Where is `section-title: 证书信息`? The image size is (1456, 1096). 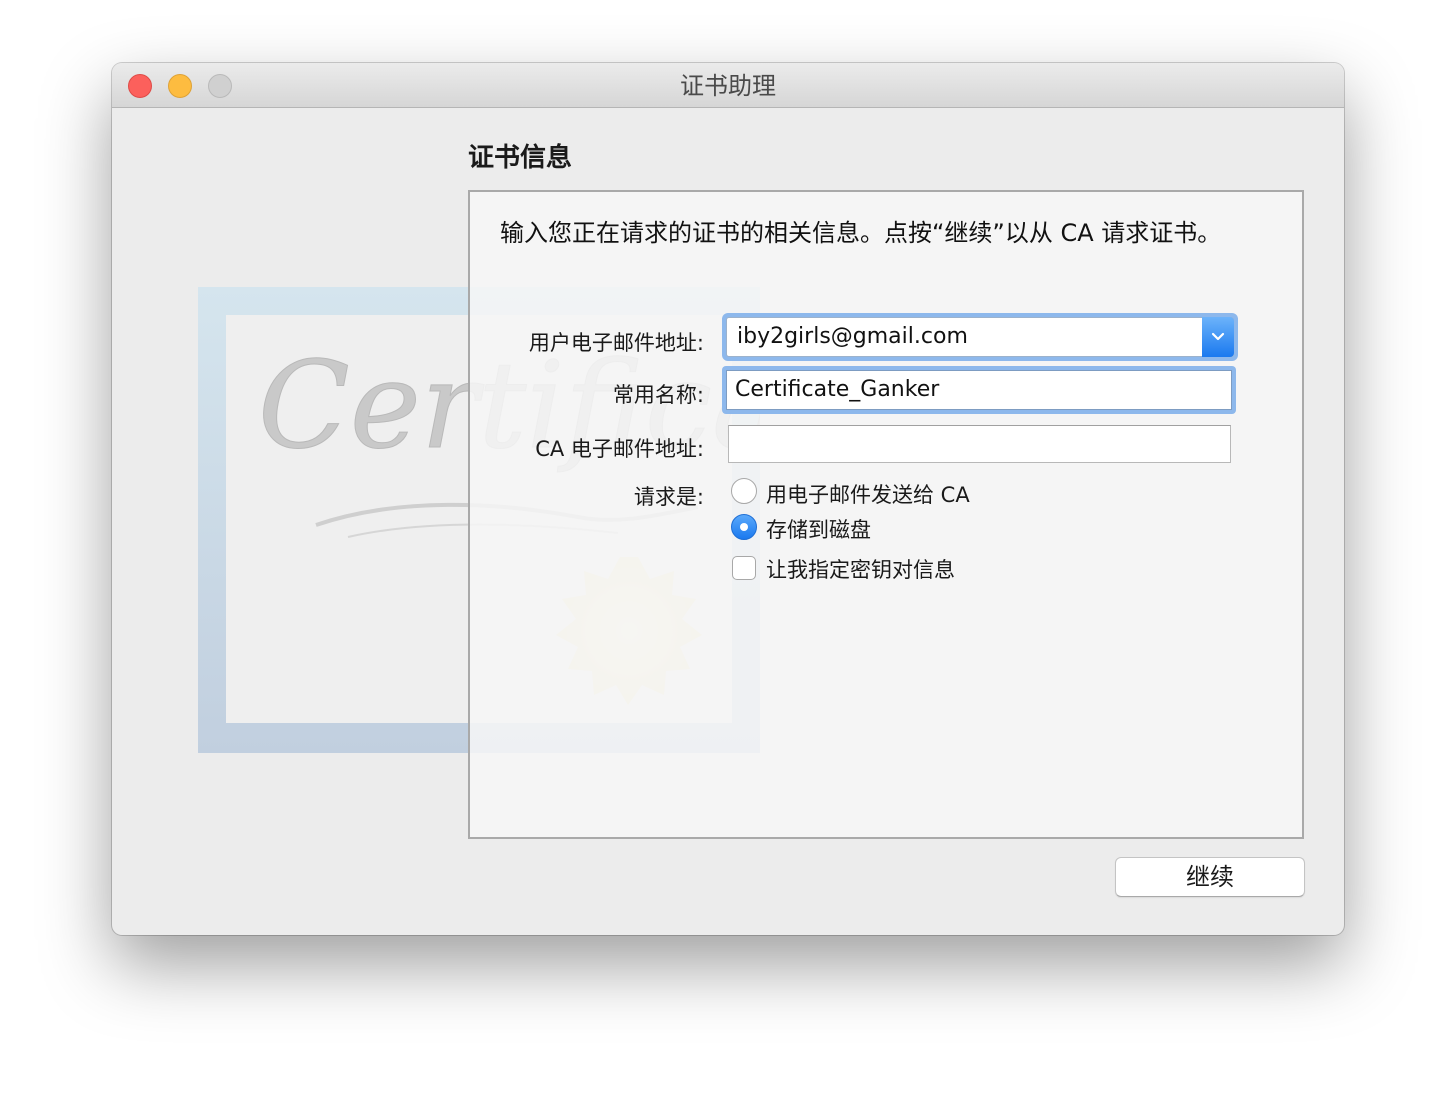 section-title: 证书信息 is located at coordinates (520, 158).